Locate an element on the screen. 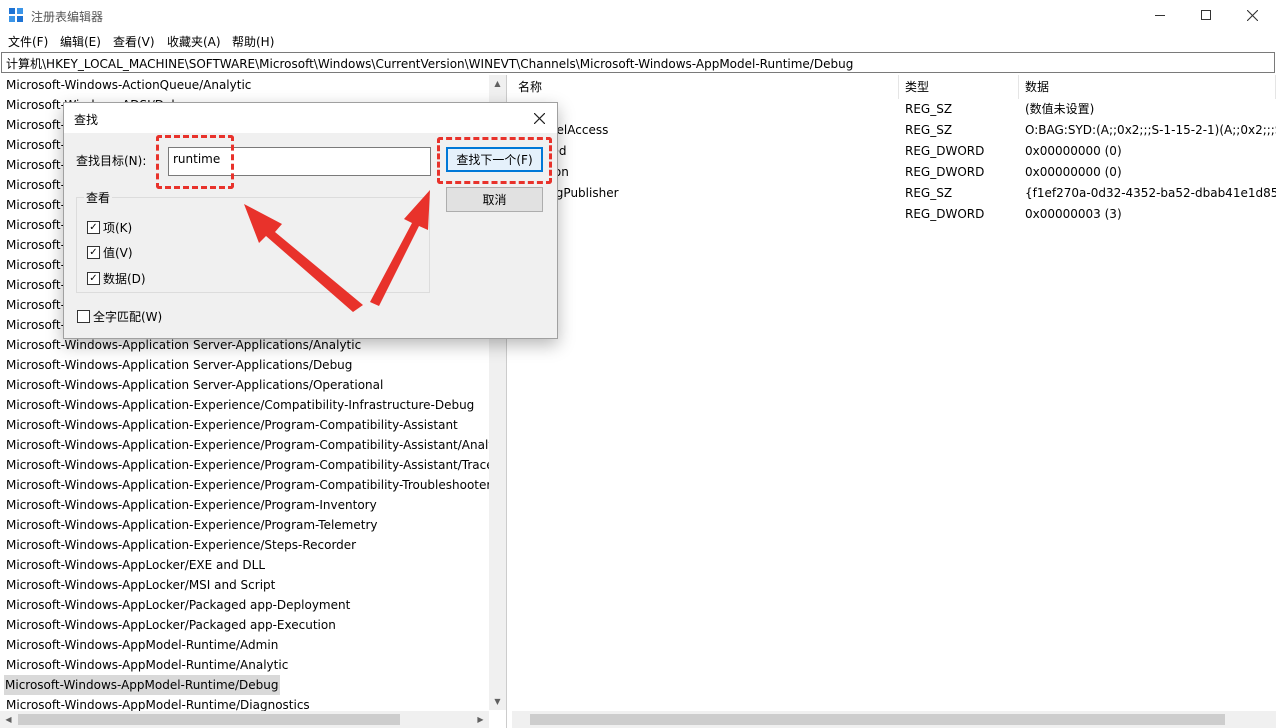 The image size is (1276, 728). registry-editor-icon is located at coordinates (16, 15).